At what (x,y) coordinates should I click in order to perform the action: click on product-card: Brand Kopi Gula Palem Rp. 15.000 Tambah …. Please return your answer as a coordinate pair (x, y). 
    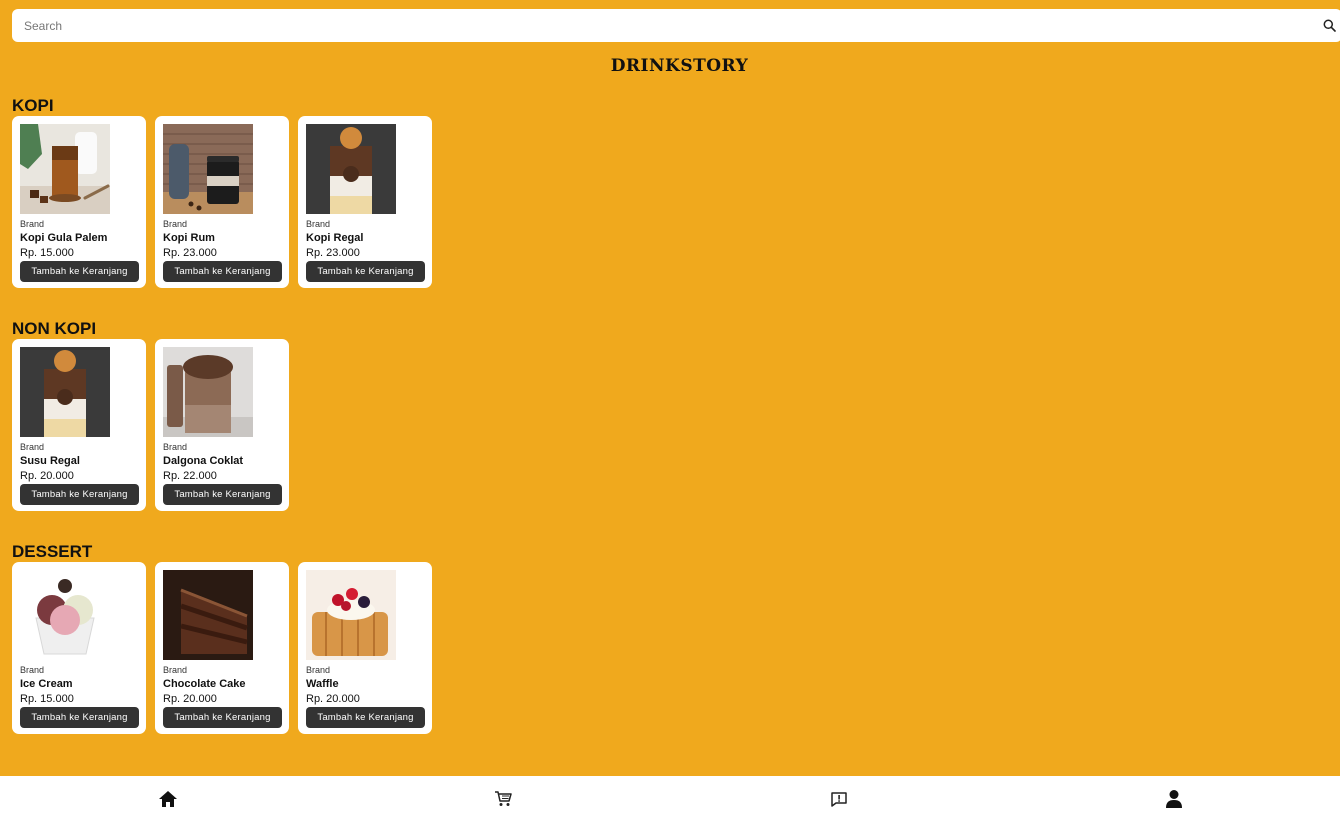
    Looking at the image, I should click on (79, 202).